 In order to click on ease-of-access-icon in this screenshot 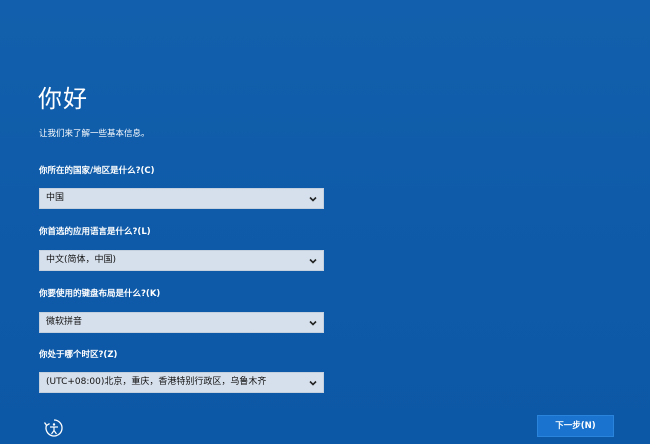, I will do `click(54, 428)`.